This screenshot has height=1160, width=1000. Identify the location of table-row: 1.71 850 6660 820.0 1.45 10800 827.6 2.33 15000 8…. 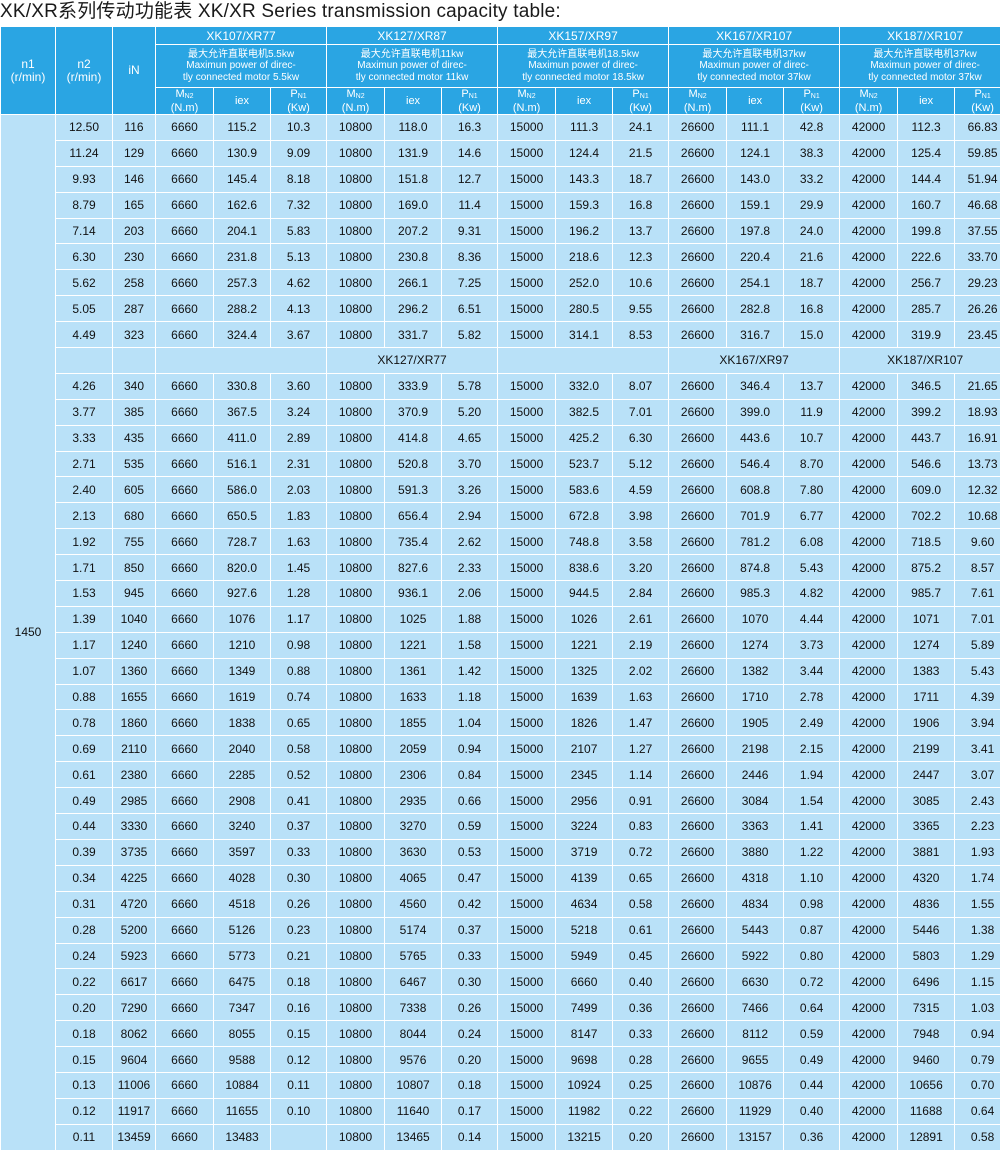
(500, 568).